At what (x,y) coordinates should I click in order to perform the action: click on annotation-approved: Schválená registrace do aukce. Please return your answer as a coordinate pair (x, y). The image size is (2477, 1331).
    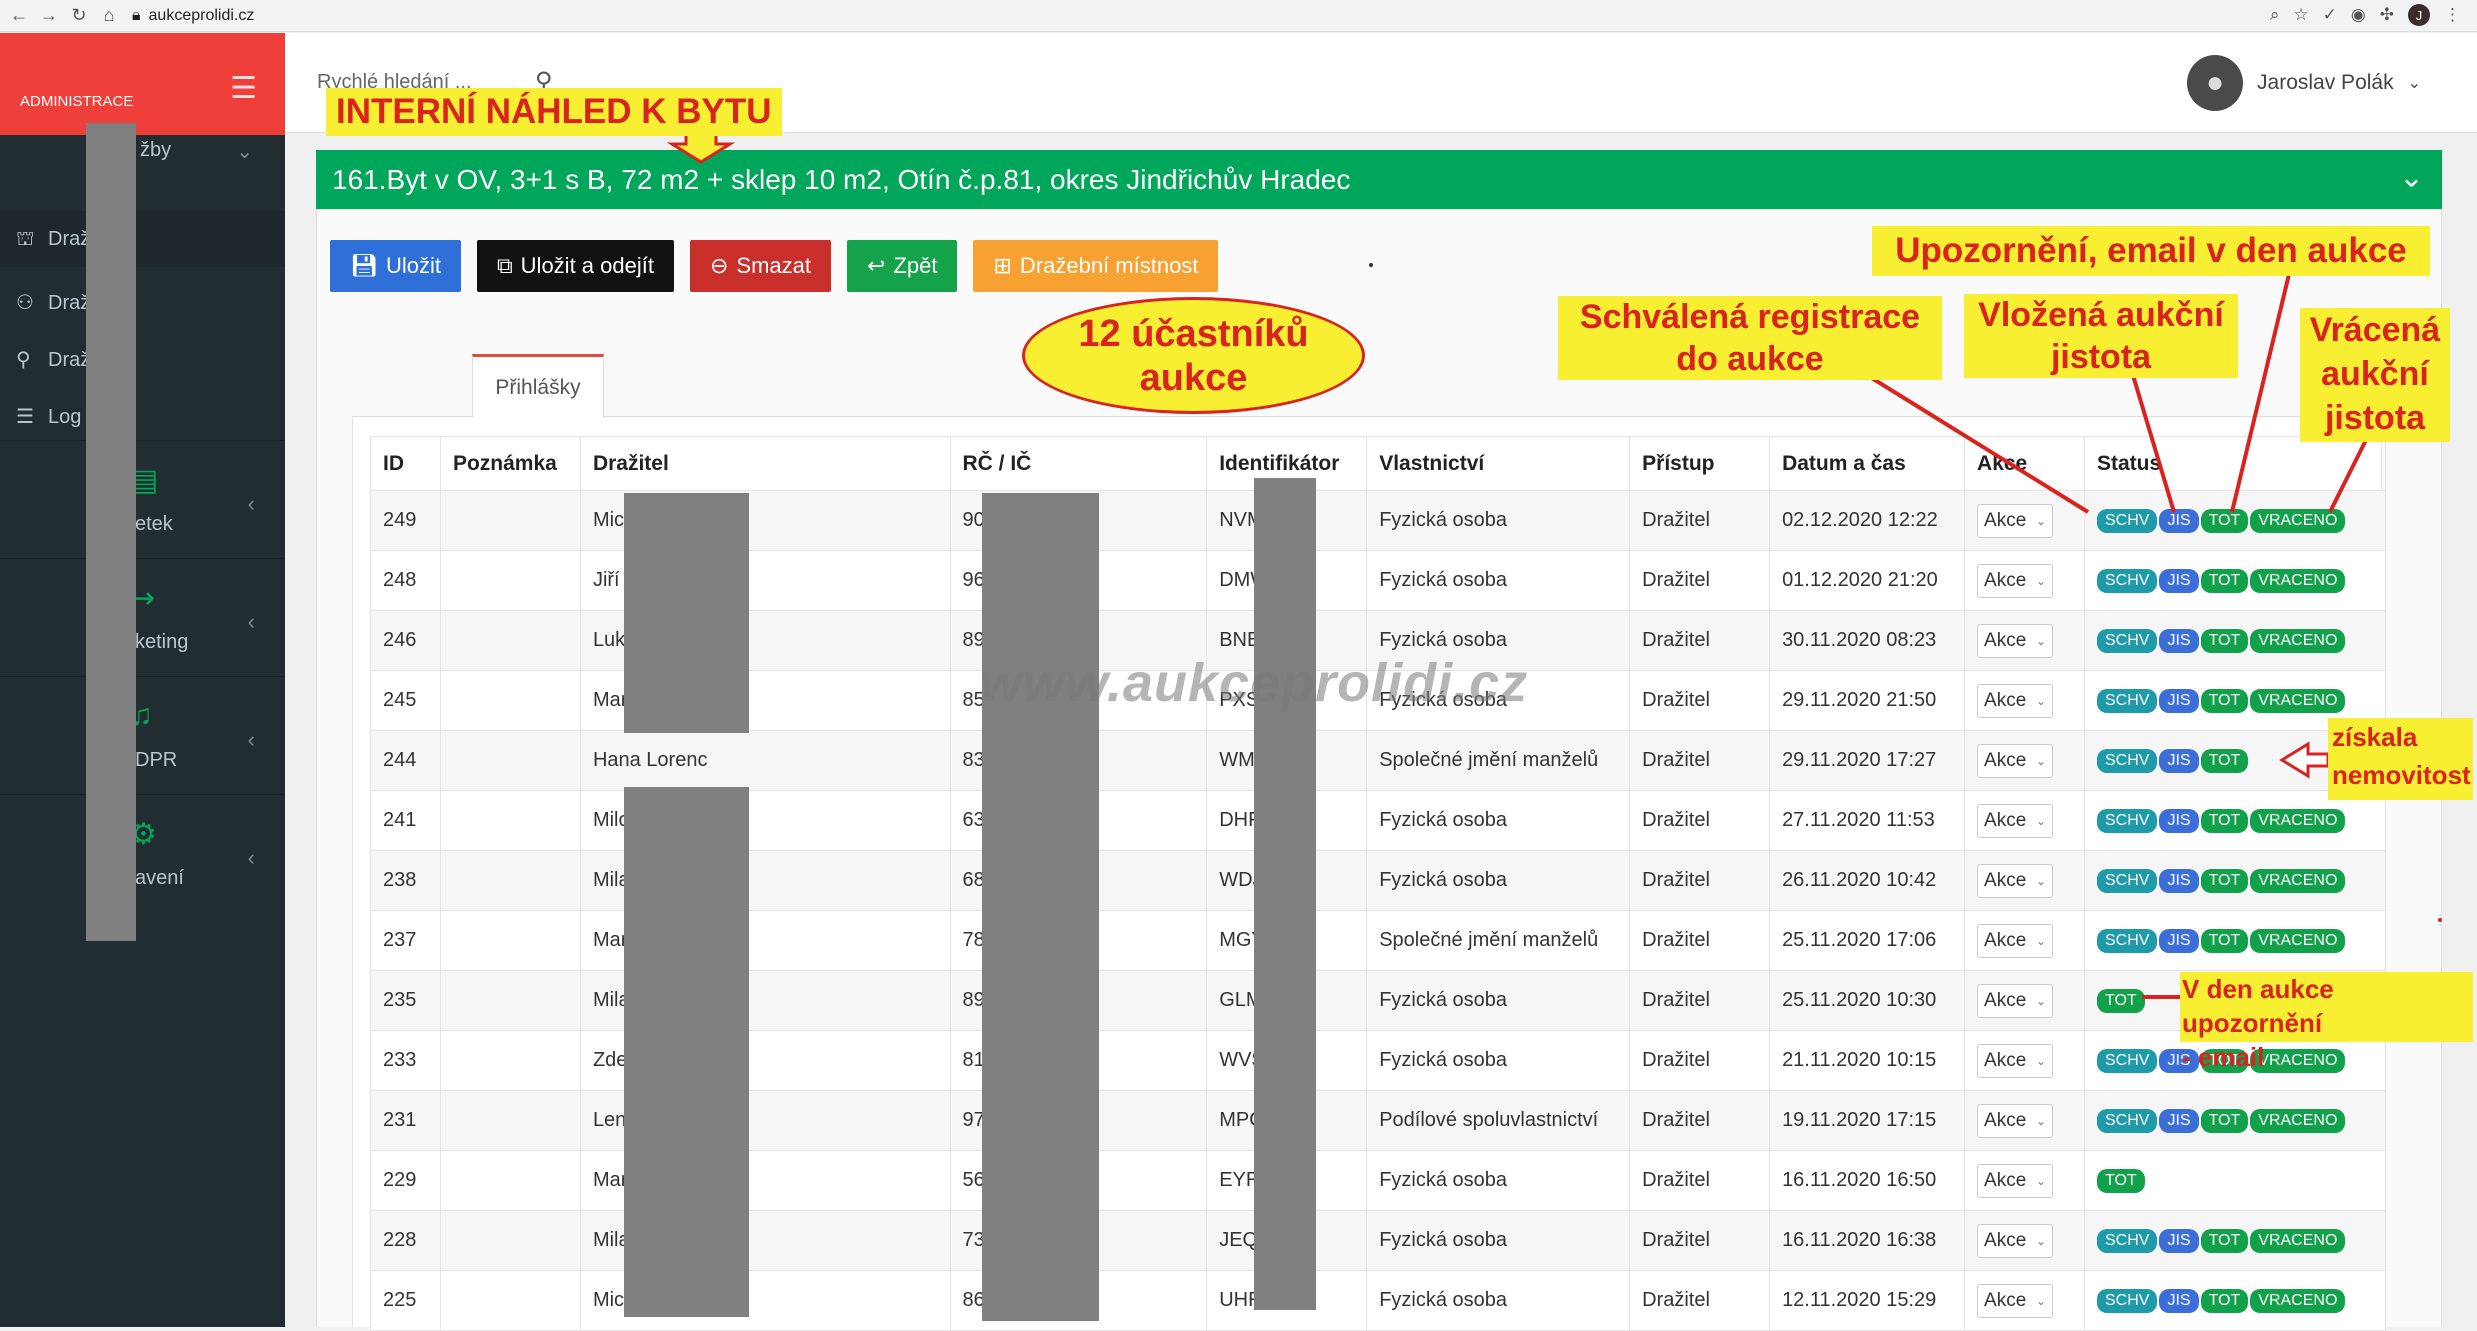
    Looking at the image, I should click on (1750, 338).